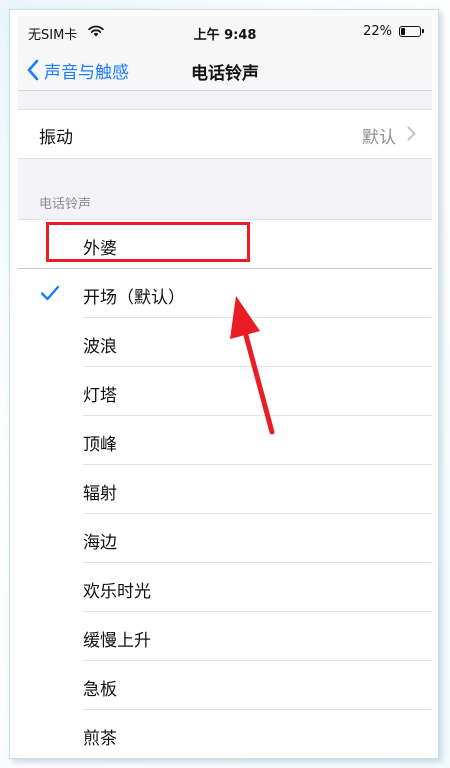  What do you see at coordinates (225, 636) in the screenshot?
I see `ringtone-item: 缓慢上升` at bounding box center [225, 636].